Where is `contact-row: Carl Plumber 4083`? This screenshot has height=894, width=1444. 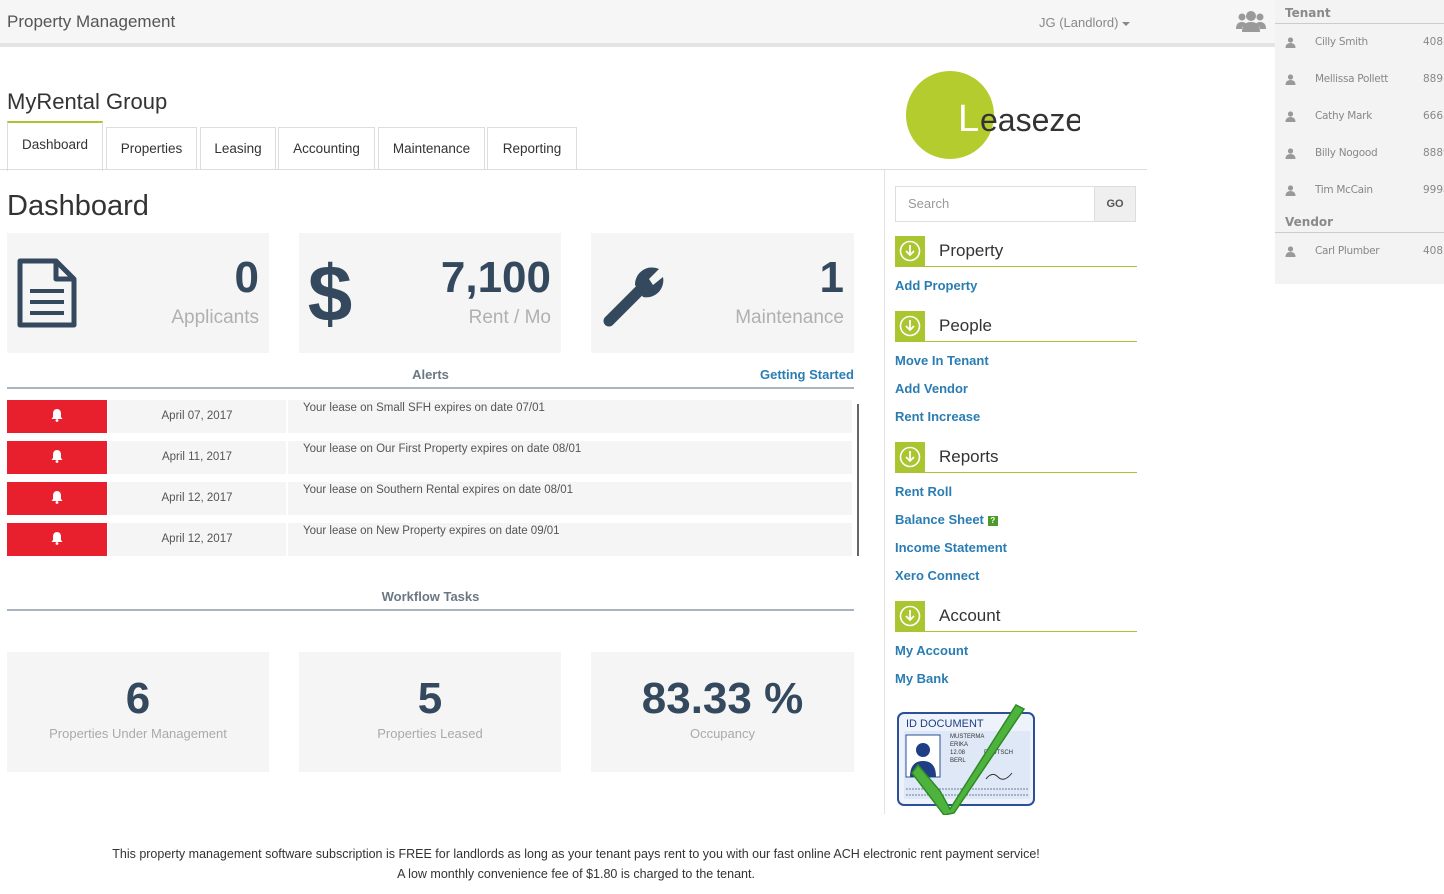
contact-row: Carl Plumber 4083 is located at coordinates (1359, 251).